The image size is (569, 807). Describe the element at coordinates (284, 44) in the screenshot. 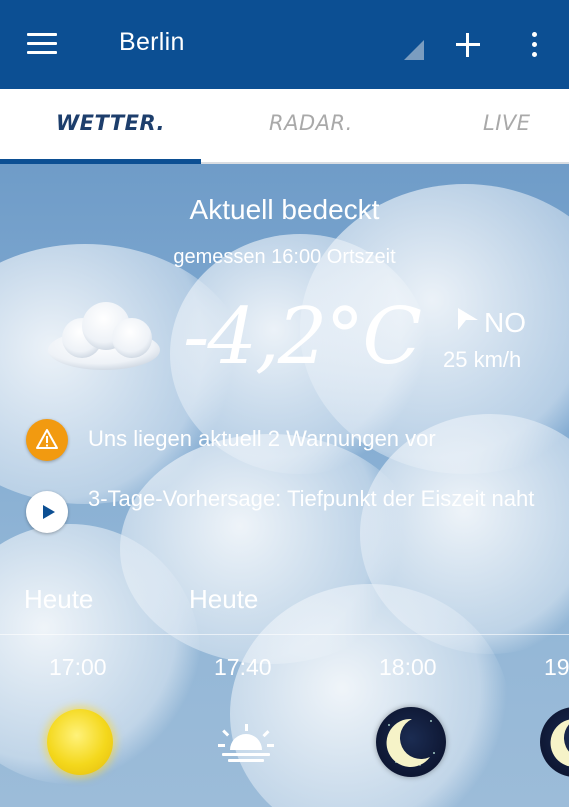

I see `app-bar: Berlin` at that location.